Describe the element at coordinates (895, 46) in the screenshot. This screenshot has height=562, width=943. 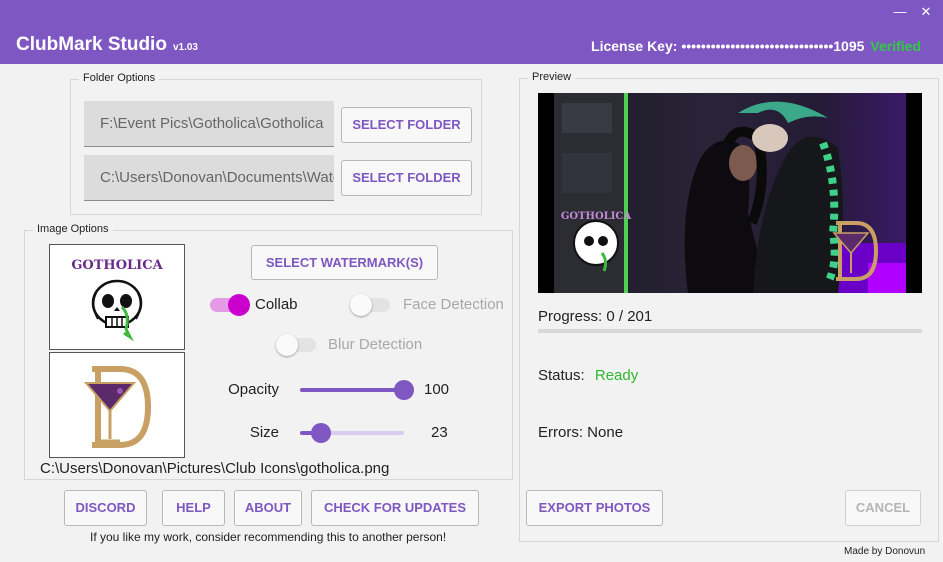
I see `license-status: Verified` at that location.